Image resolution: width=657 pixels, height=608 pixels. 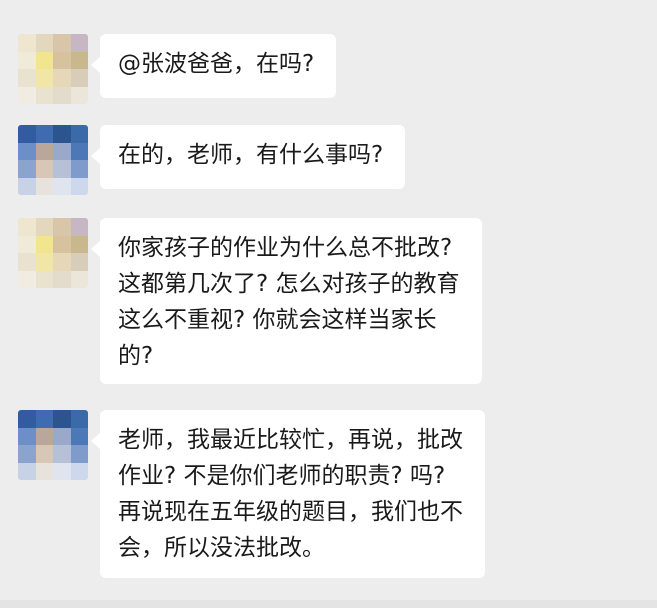 I want to click on message-text-line: 你家孩子的作业为什么总不批改?, so click(x=285, y=248).